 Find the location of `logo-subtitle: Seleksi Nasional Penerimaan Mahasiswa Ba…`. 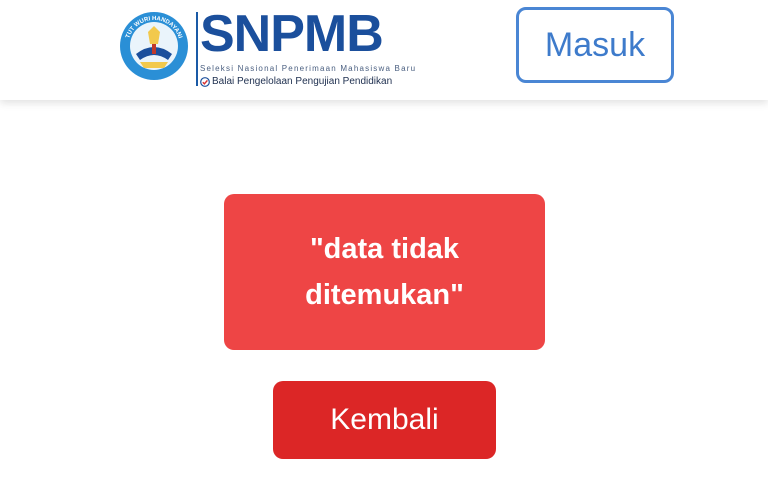

logo-subtitle: Seleksi Nasional Penerimaan Mahasiswa Ba… is located at coordinates (308, 68).